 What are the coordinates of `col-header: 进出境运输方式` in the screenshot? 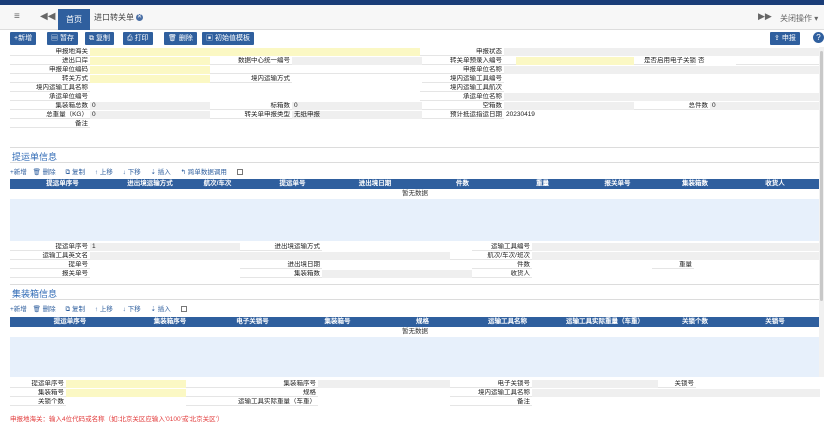 It's located at (150, 183).